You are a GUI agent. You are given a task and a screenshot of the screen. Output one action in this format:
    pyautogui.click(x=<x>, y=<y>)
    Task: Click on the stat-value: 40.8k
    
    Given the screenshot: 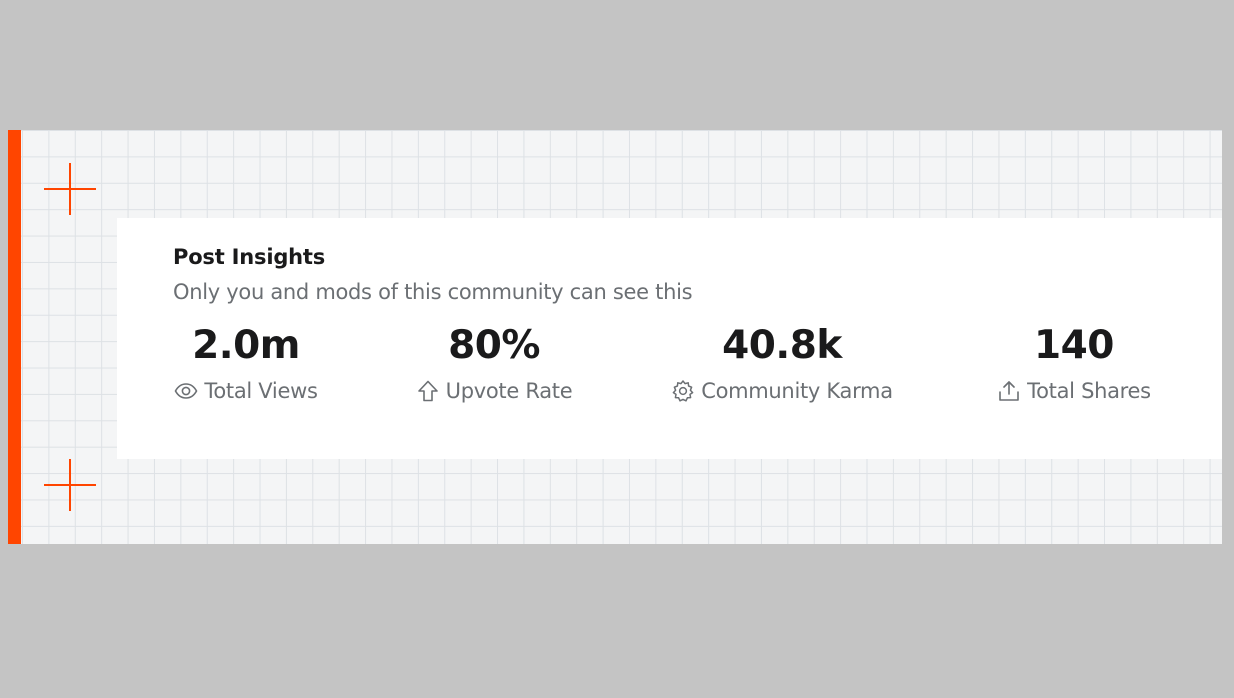 What is the action you would take?
    pyautogui.click(x=782, y=345)
    